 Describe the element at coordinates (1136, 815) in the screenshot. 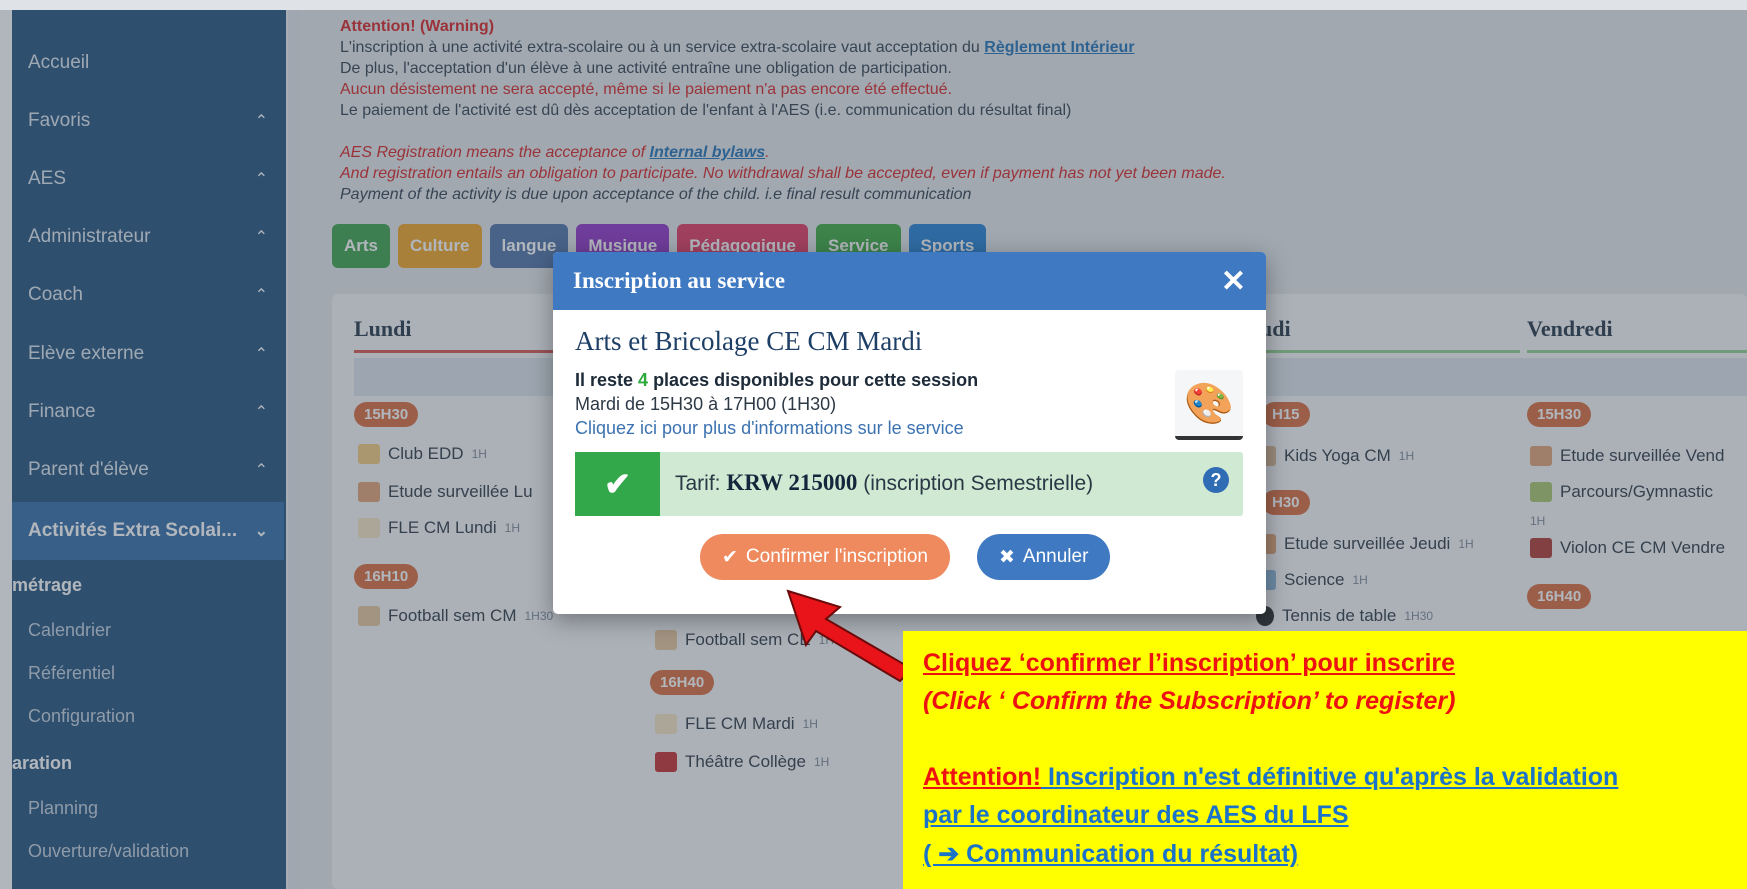

I see `callout-line: par le coordinateur des AES du LFS` at that location.